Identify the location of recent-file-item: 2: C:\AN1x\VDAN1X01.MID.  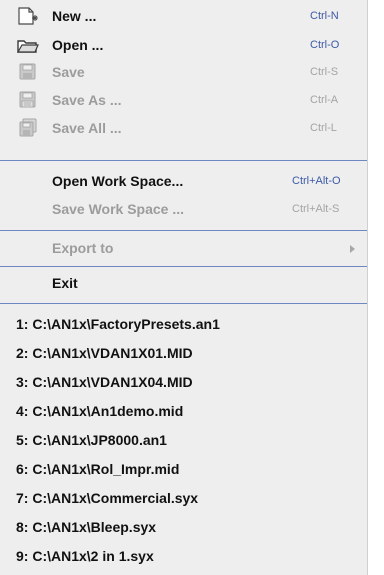
(183, 353).